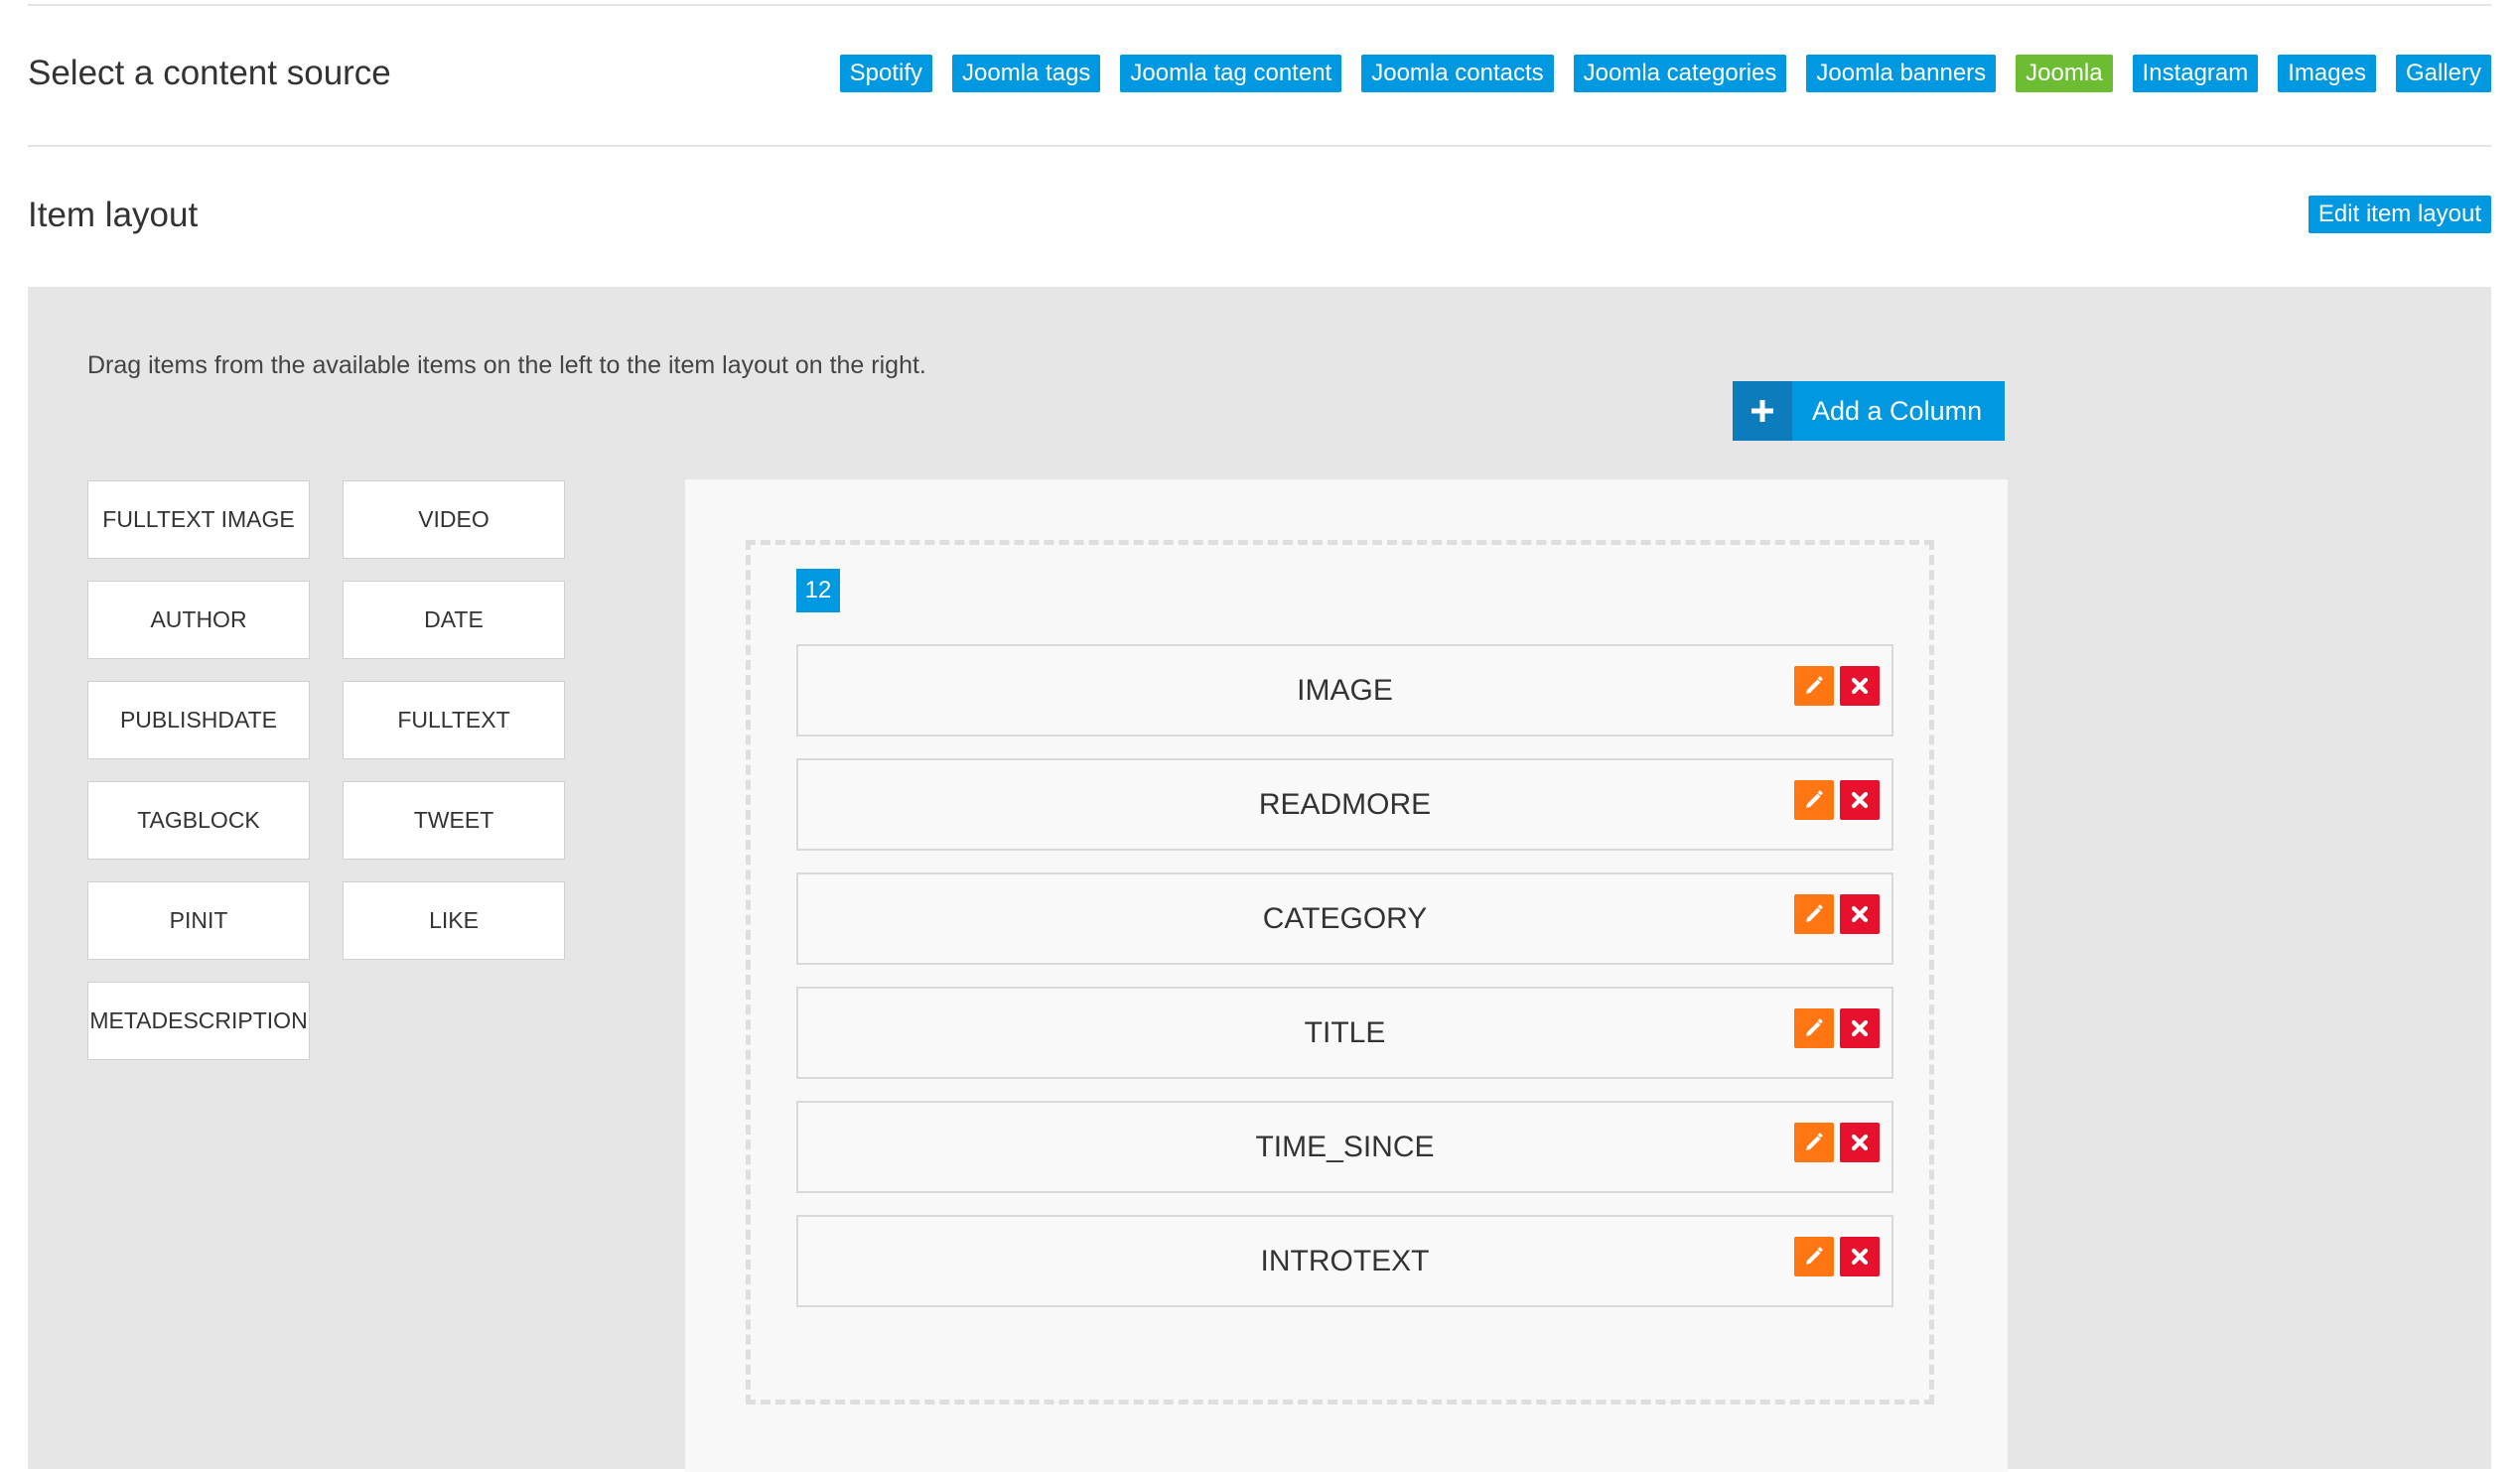 Image resolution: width=2520 pixels, height=1472 pixels. I want to click on source-gallery: Gallery, so click(2443, 73).